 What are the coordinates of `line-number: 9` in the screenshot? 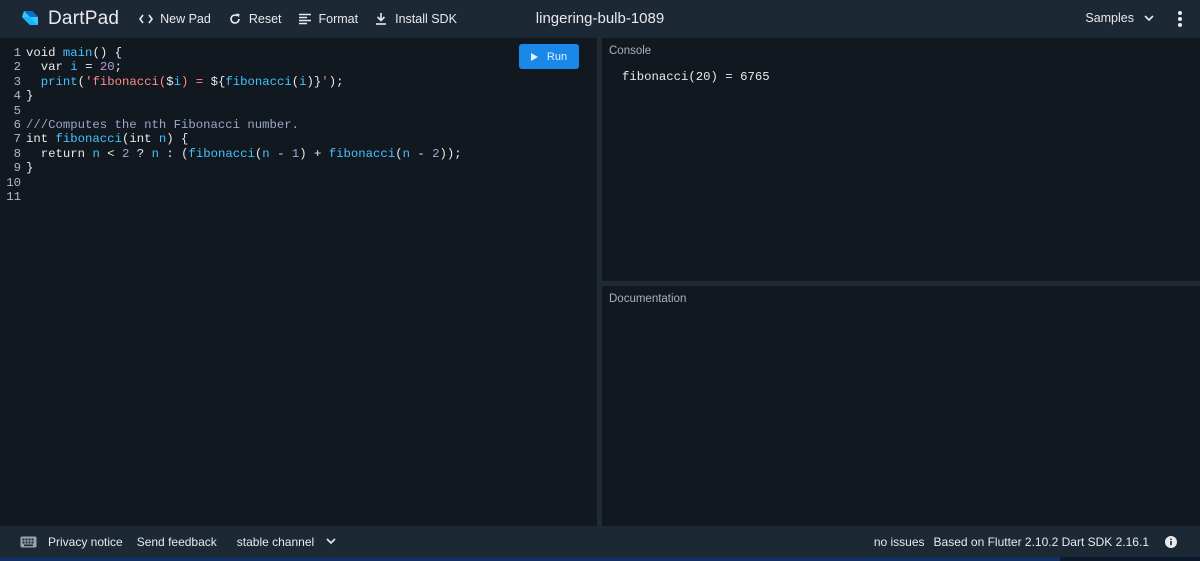 It's located at (17, 168).